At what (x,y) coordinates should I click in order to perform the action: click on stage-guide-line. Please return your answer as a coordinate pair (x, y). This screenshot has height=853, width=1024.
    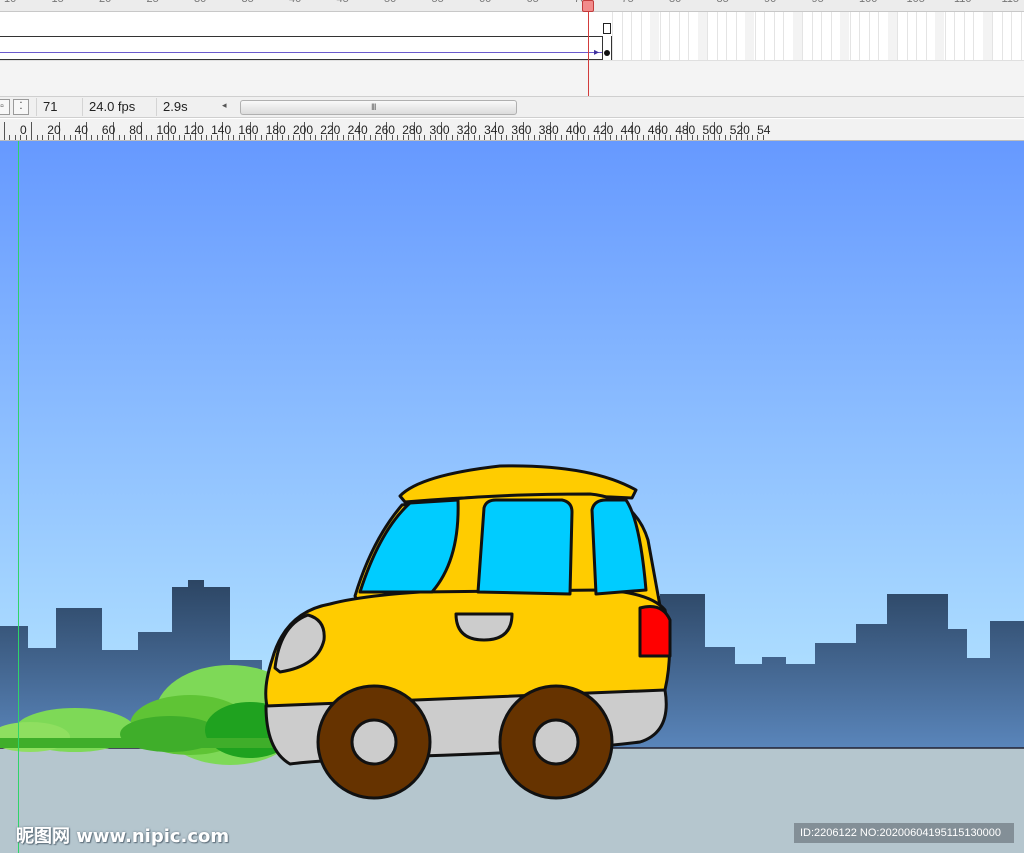
    Looking at the image, I should click on (18, 497).